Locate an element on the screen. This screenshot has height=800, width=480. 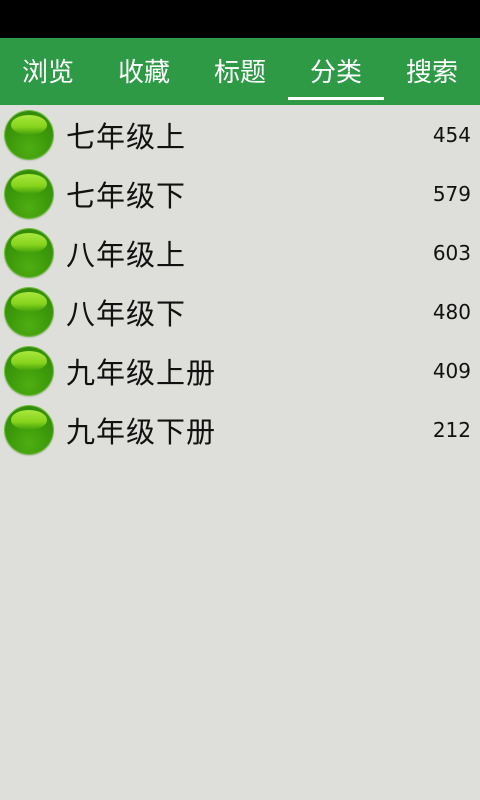
list-item: 九年级上册 409 is located at coordinates (240, 370).